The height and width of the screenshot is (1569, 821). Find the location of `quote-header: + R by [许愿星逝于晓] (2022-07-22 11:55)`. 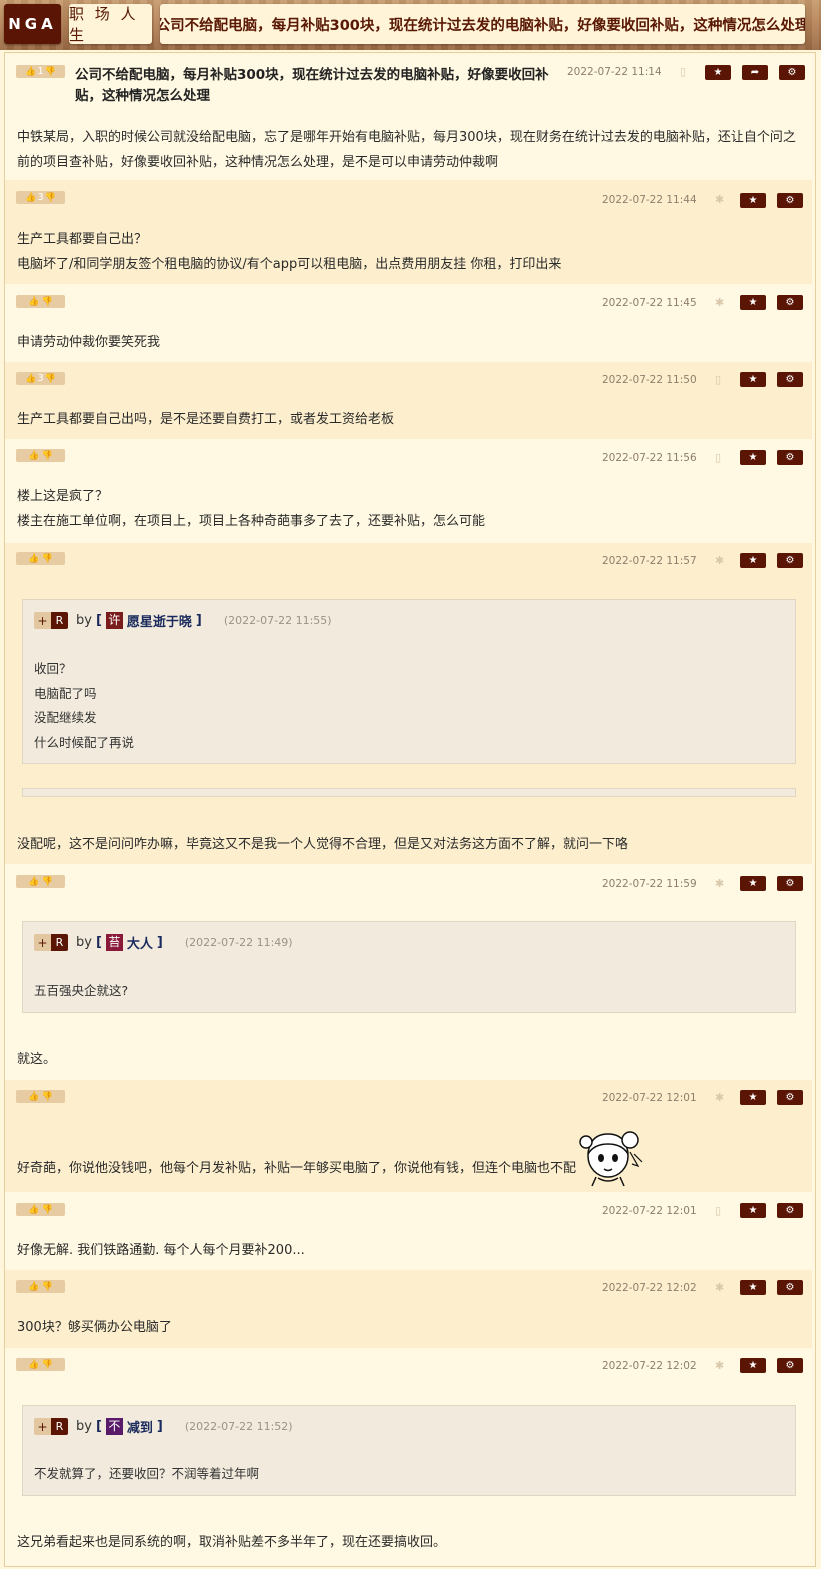

quote-header: + R by [许愿星逝于晓] (2022-07-22 11:55) is located at coordinates (183, 620).